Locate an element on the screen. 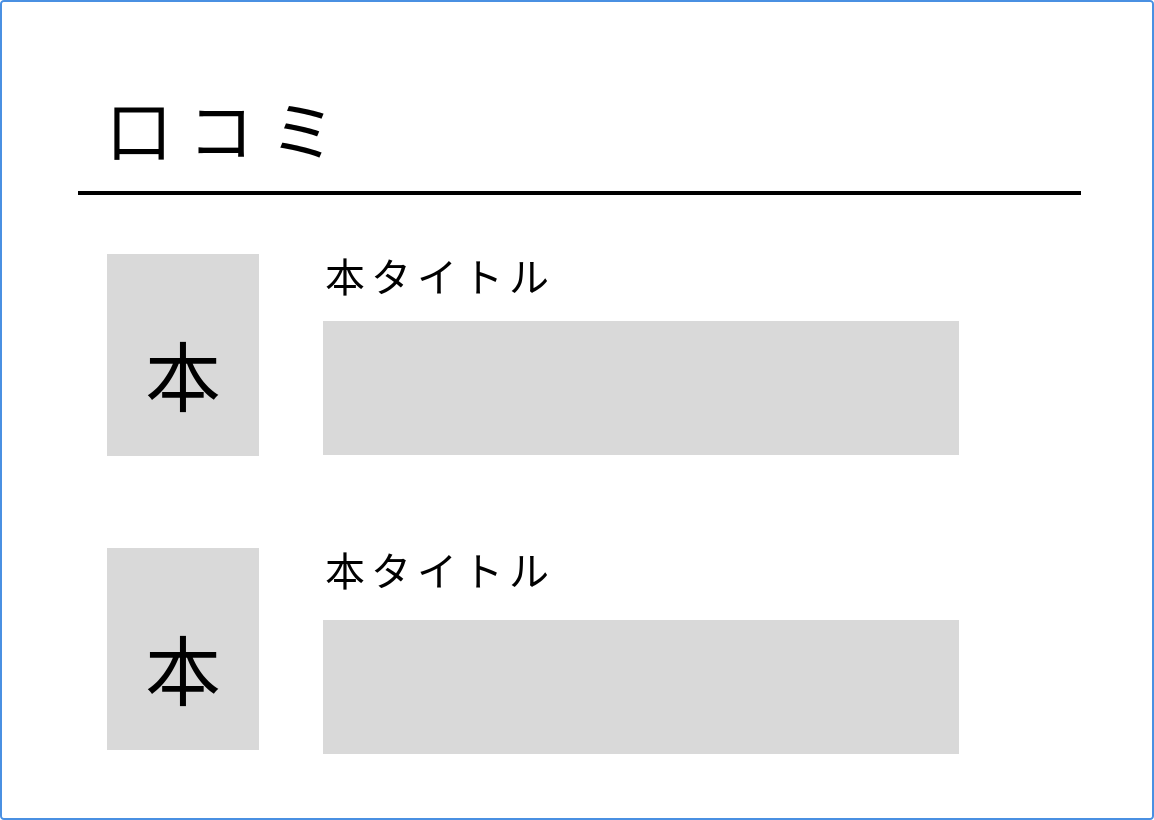 This screenshot has height=820, width=1154. title-divider is located at coordinates (579, 193).